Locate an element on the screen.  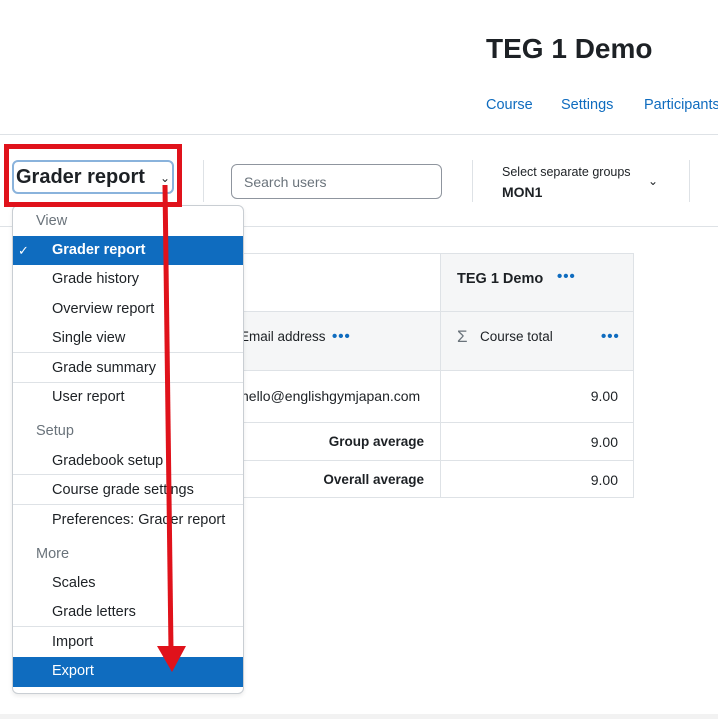
menu-item-grade-summary: Grade summary is located at coordinates (128, 368).